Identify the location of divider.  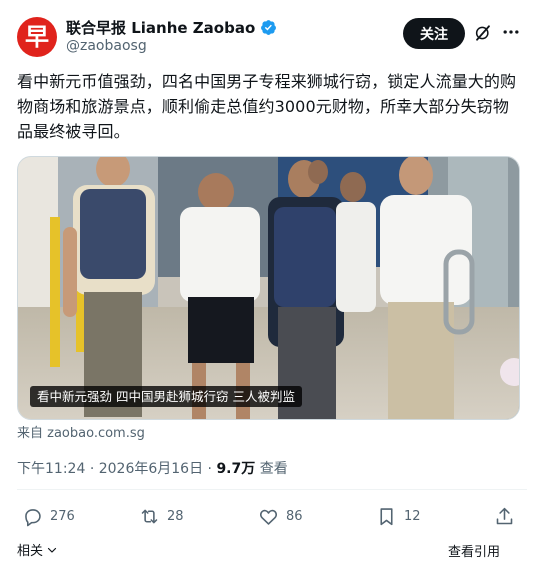
(272, 489).